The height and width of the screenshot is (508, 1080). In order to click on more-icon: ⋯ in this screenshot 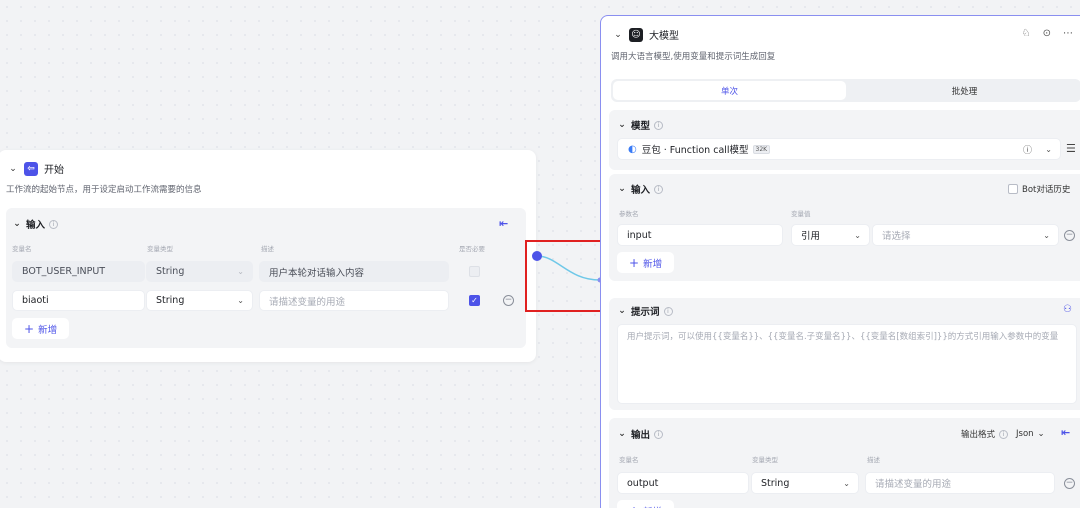, I will do `click(1068, 33)`.